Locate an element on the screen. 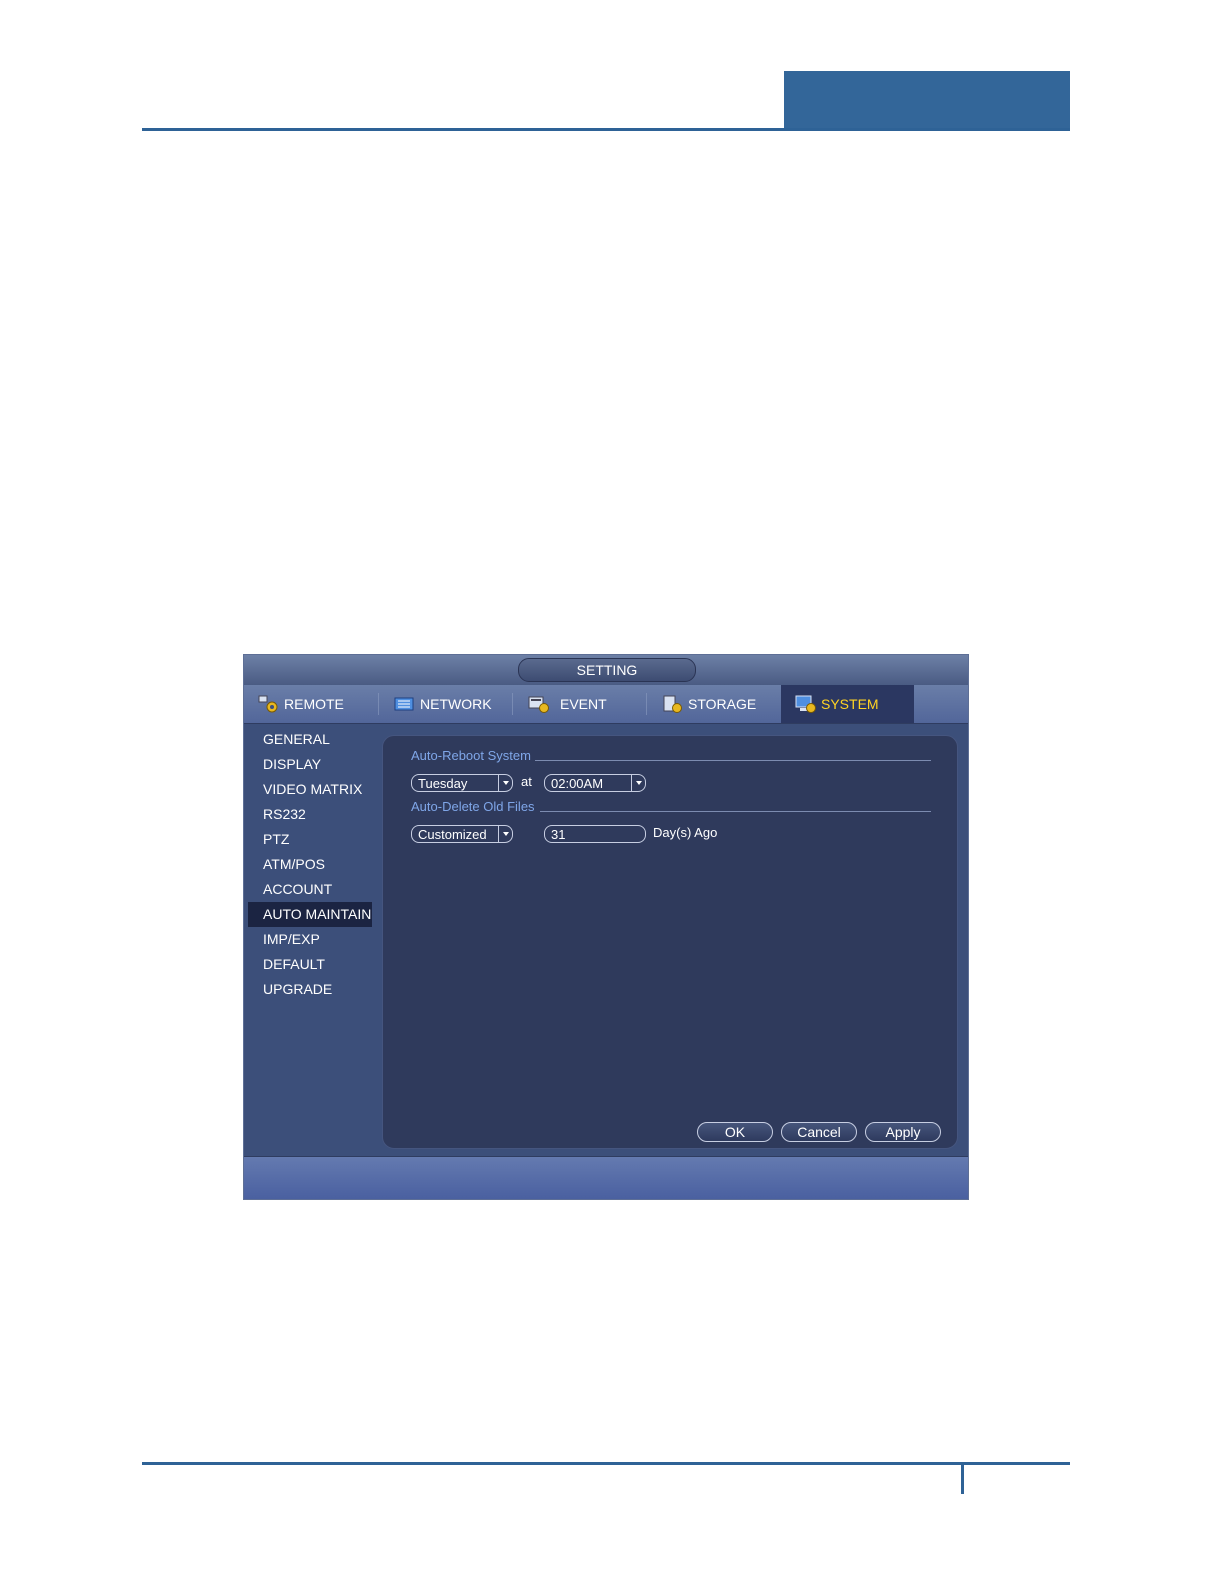 The height and width of the screenshot is (1584, 1224). cancel-button: Cancel is located at coordinates (819, 1132).